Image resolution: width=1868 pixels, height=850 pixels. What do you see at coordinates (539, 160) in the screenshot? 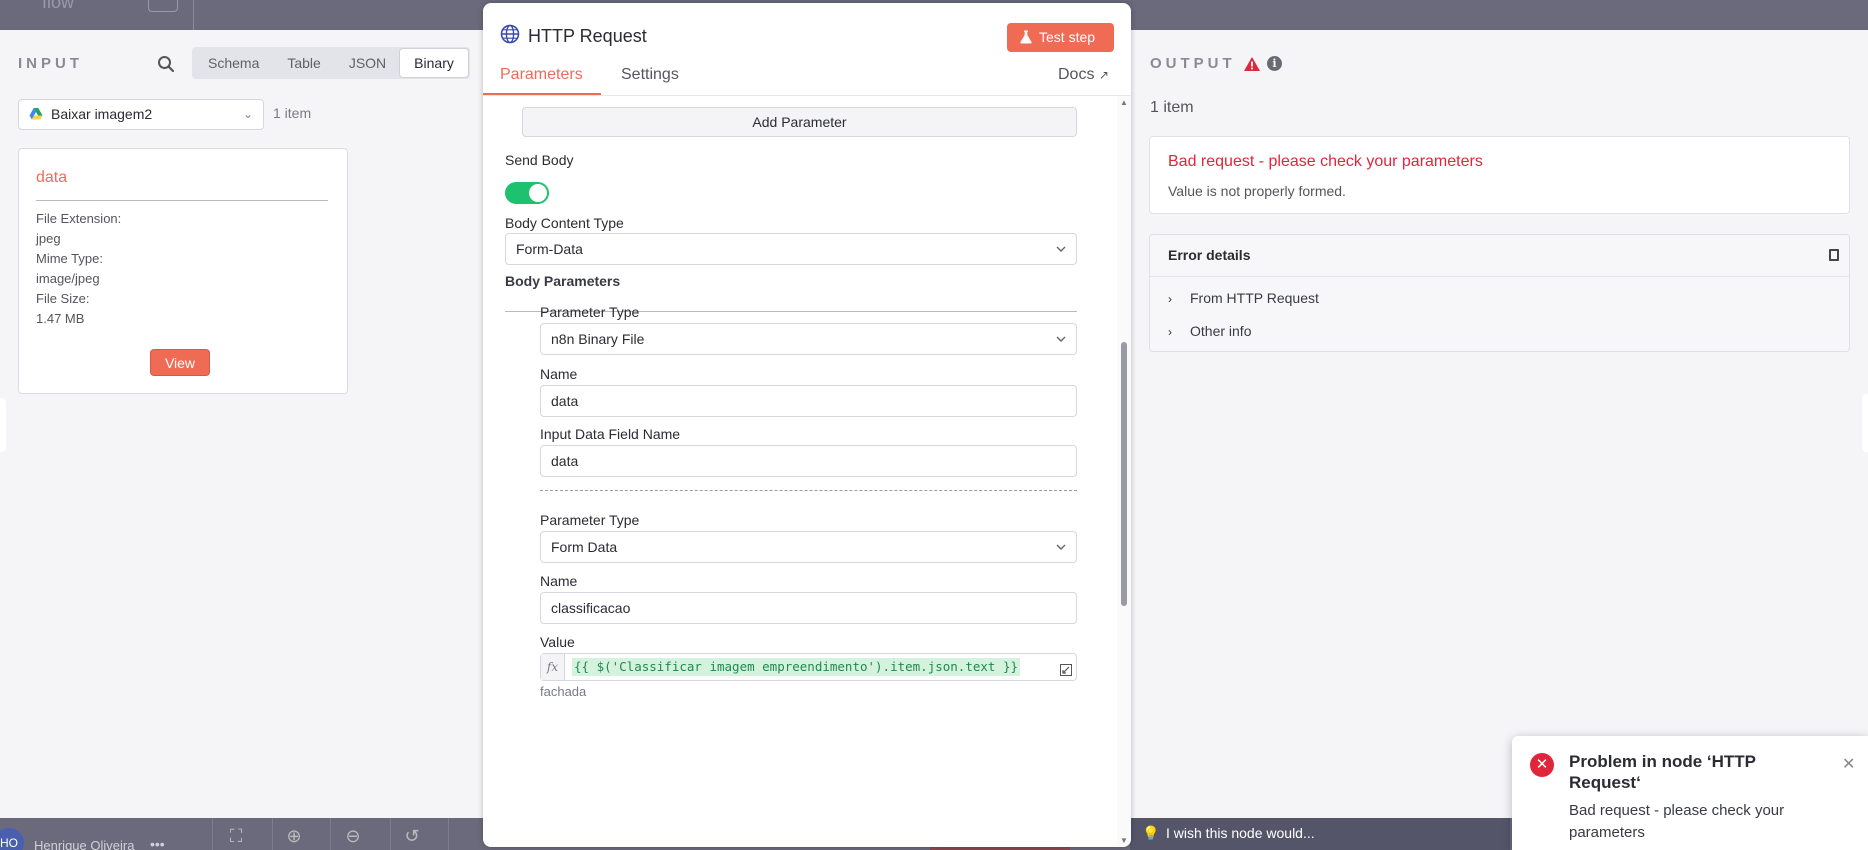
I see `send-body-label: Send Body` at bounding box center [539, 160].